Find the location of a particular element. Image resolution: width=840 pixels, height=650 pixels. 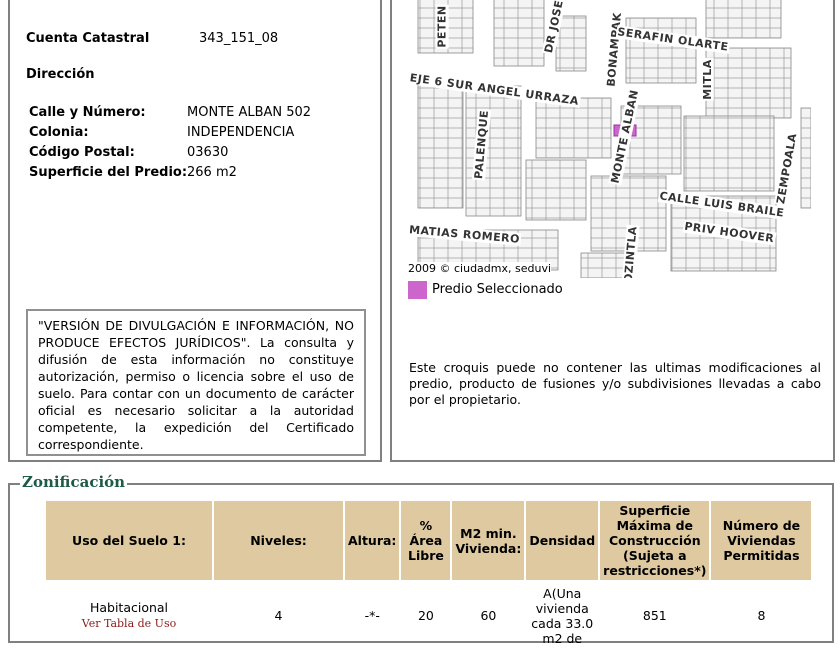

map-copyright: 2009 © ciudadmx, seduvi is located at coordinates (480, 268).